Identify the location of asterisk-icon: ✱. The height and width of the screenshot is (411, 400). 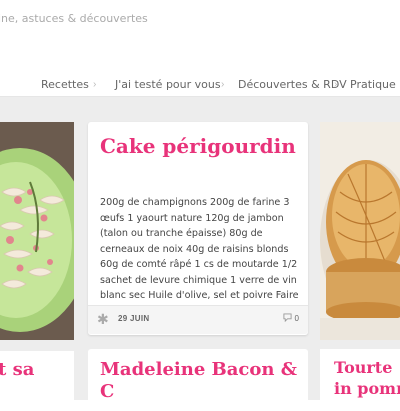
(103, 319).